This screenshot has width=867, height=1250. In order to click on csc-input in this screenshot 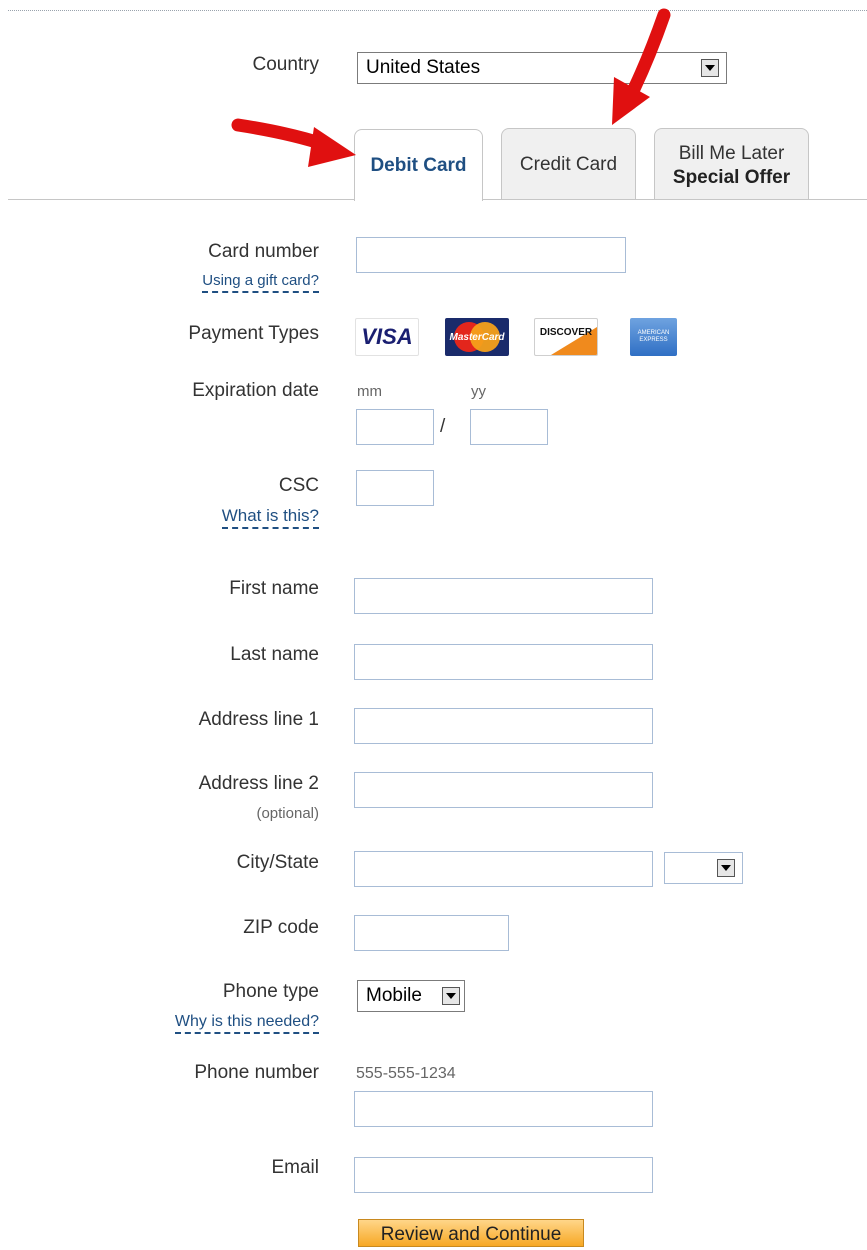, I will do `click(395, 488)`.